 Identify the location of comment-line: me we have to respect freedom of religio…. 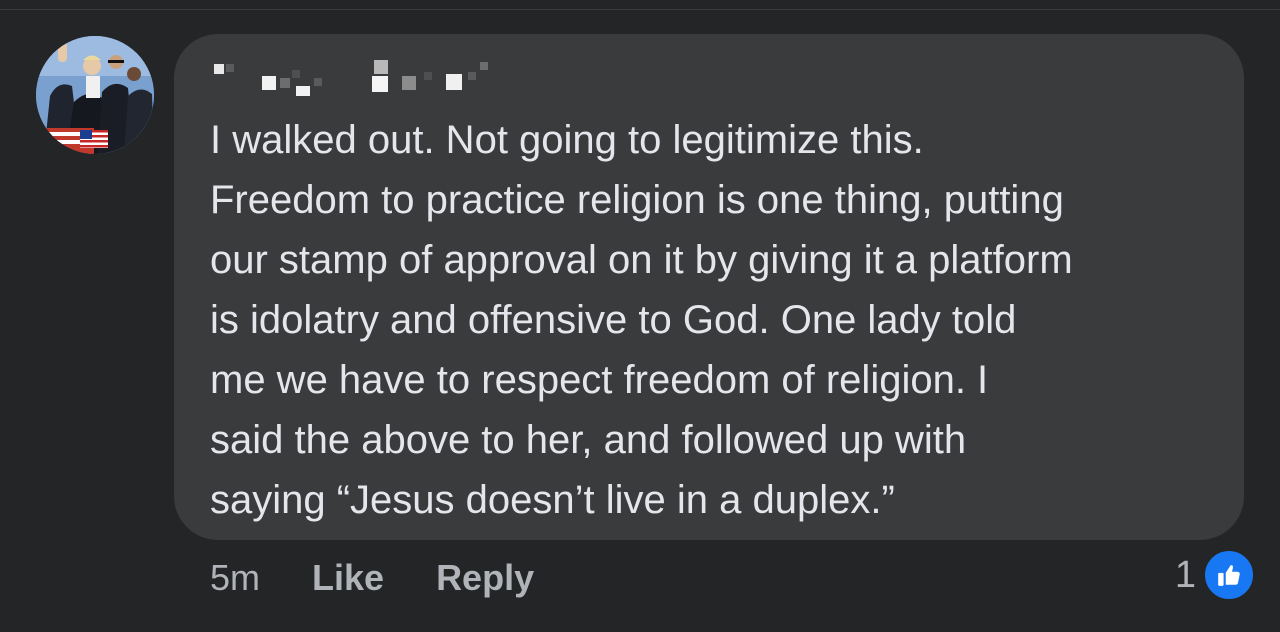
(599, 380).